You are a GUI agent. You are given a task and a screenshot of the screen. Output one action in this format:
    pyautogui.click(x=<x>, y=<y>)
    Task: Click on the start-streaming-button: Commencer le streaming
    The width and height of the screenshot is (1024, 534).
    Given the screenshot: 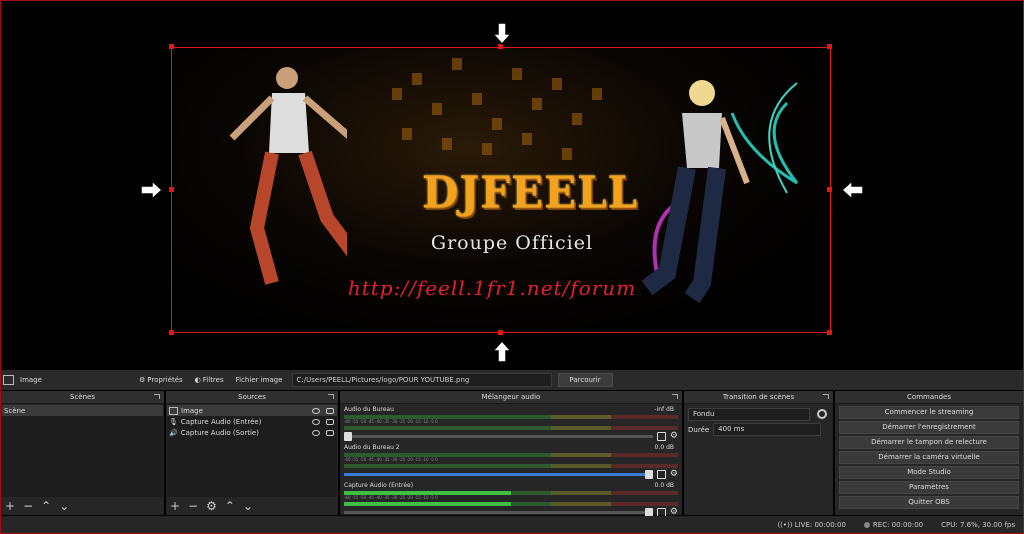 What is the action you would take?
    pyautogui.click(x=929, y=412)
    